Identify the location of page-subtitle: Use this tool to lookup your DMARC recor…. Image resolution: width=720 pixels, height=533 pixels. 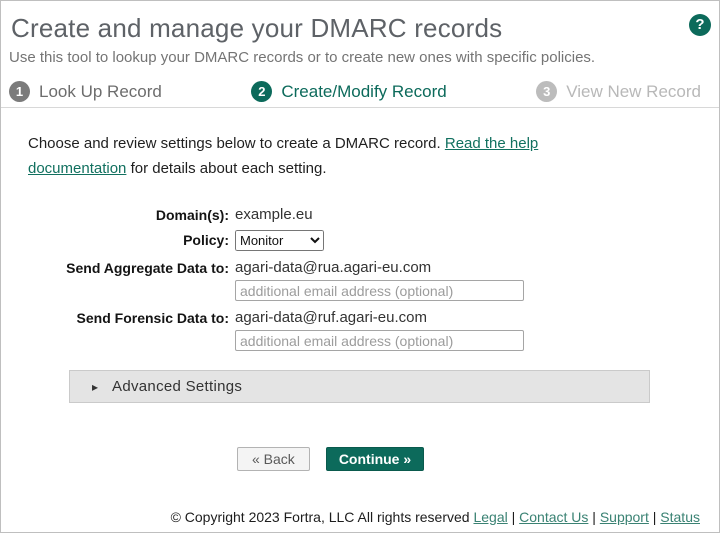
(302, 57).